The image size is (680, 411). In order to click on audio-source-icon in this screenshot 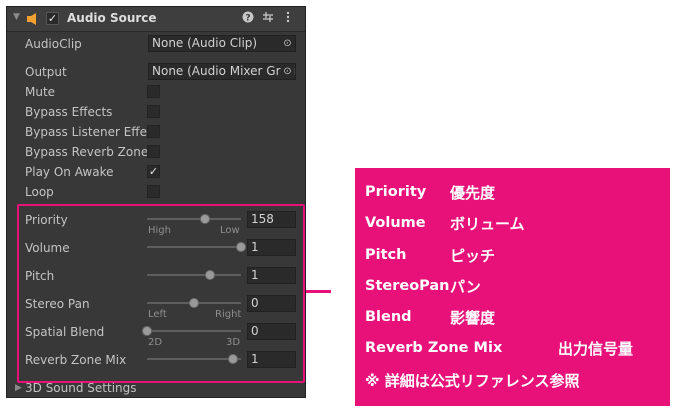, I will do `click(31, 19)`.